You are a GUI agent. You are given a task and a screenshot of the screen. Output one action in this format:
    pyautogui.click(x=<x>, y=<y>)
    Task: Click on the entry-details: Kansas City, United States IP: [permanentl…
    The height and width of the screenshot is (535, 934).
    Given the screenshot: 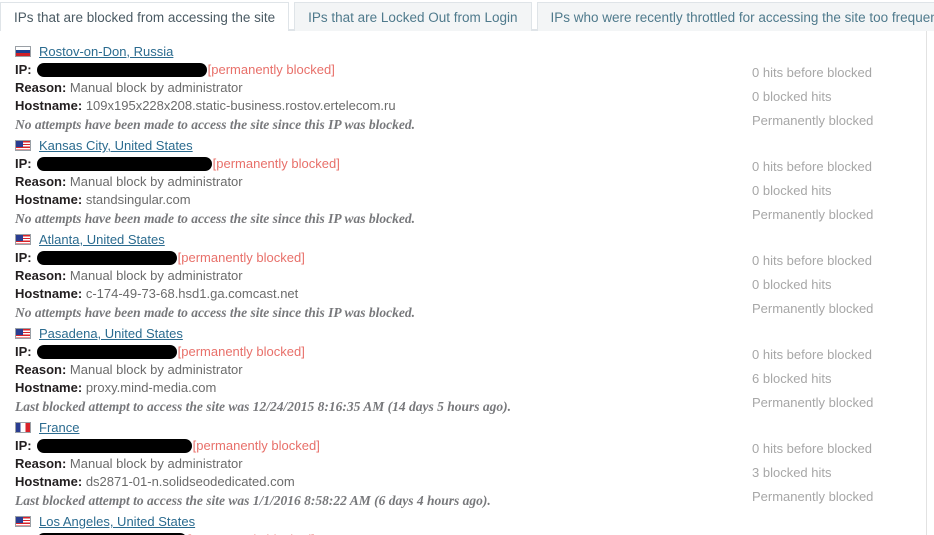 What is the action you would take?
    pyautogui.click(x=365, y=182)
    